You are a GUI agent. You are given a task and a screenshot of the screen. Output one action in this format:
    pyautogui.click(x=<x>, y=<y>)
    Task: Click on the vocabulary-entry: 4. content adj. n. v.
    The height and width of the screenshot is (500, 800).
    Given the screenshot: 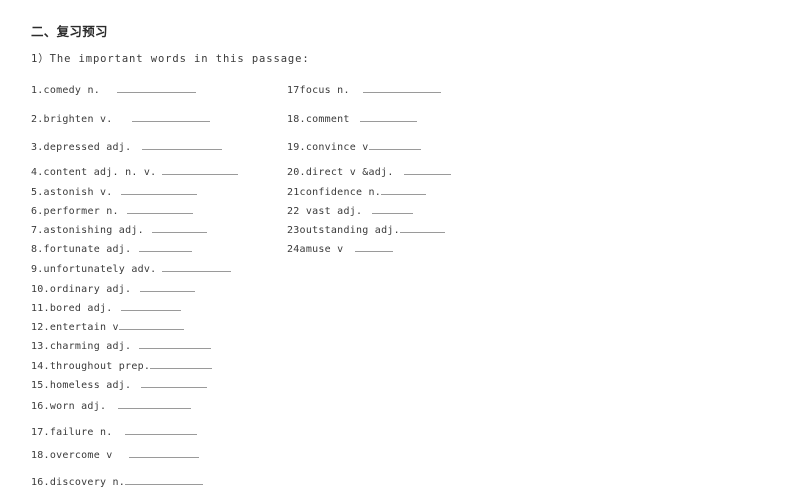 What is the action you would take?
    pyautogui.click(x=135, y=171)
    